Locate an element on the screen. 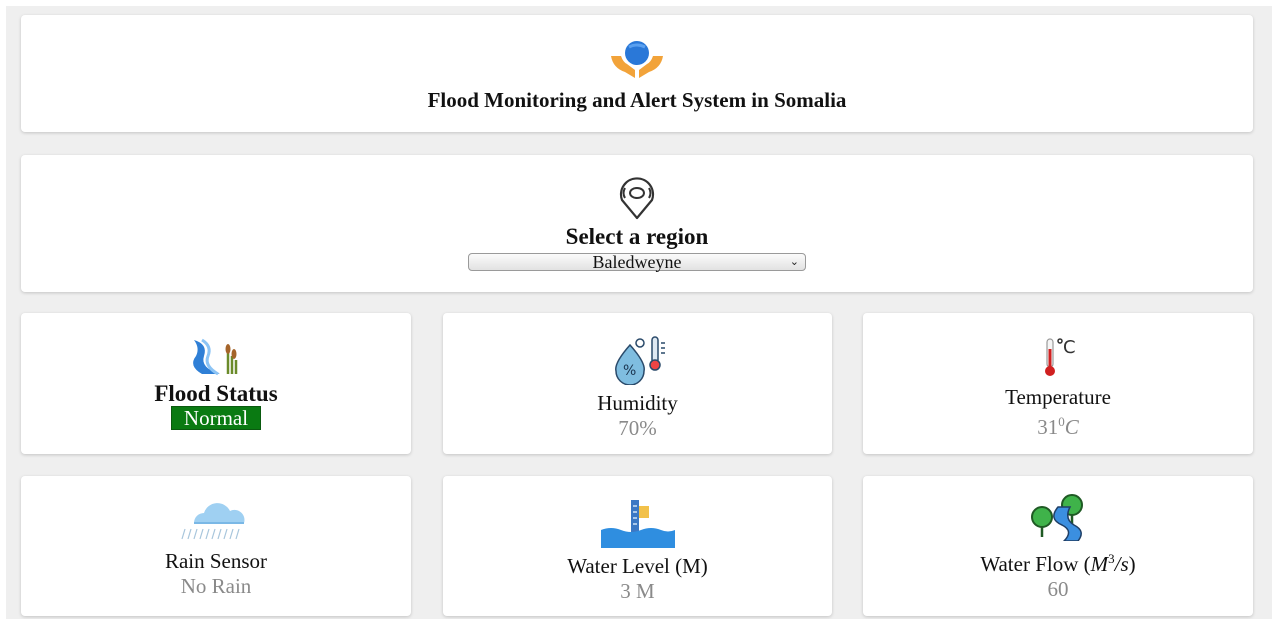 This screenshot has height=619, width=1278. water-level-icon is located at coordinates (637, 524).